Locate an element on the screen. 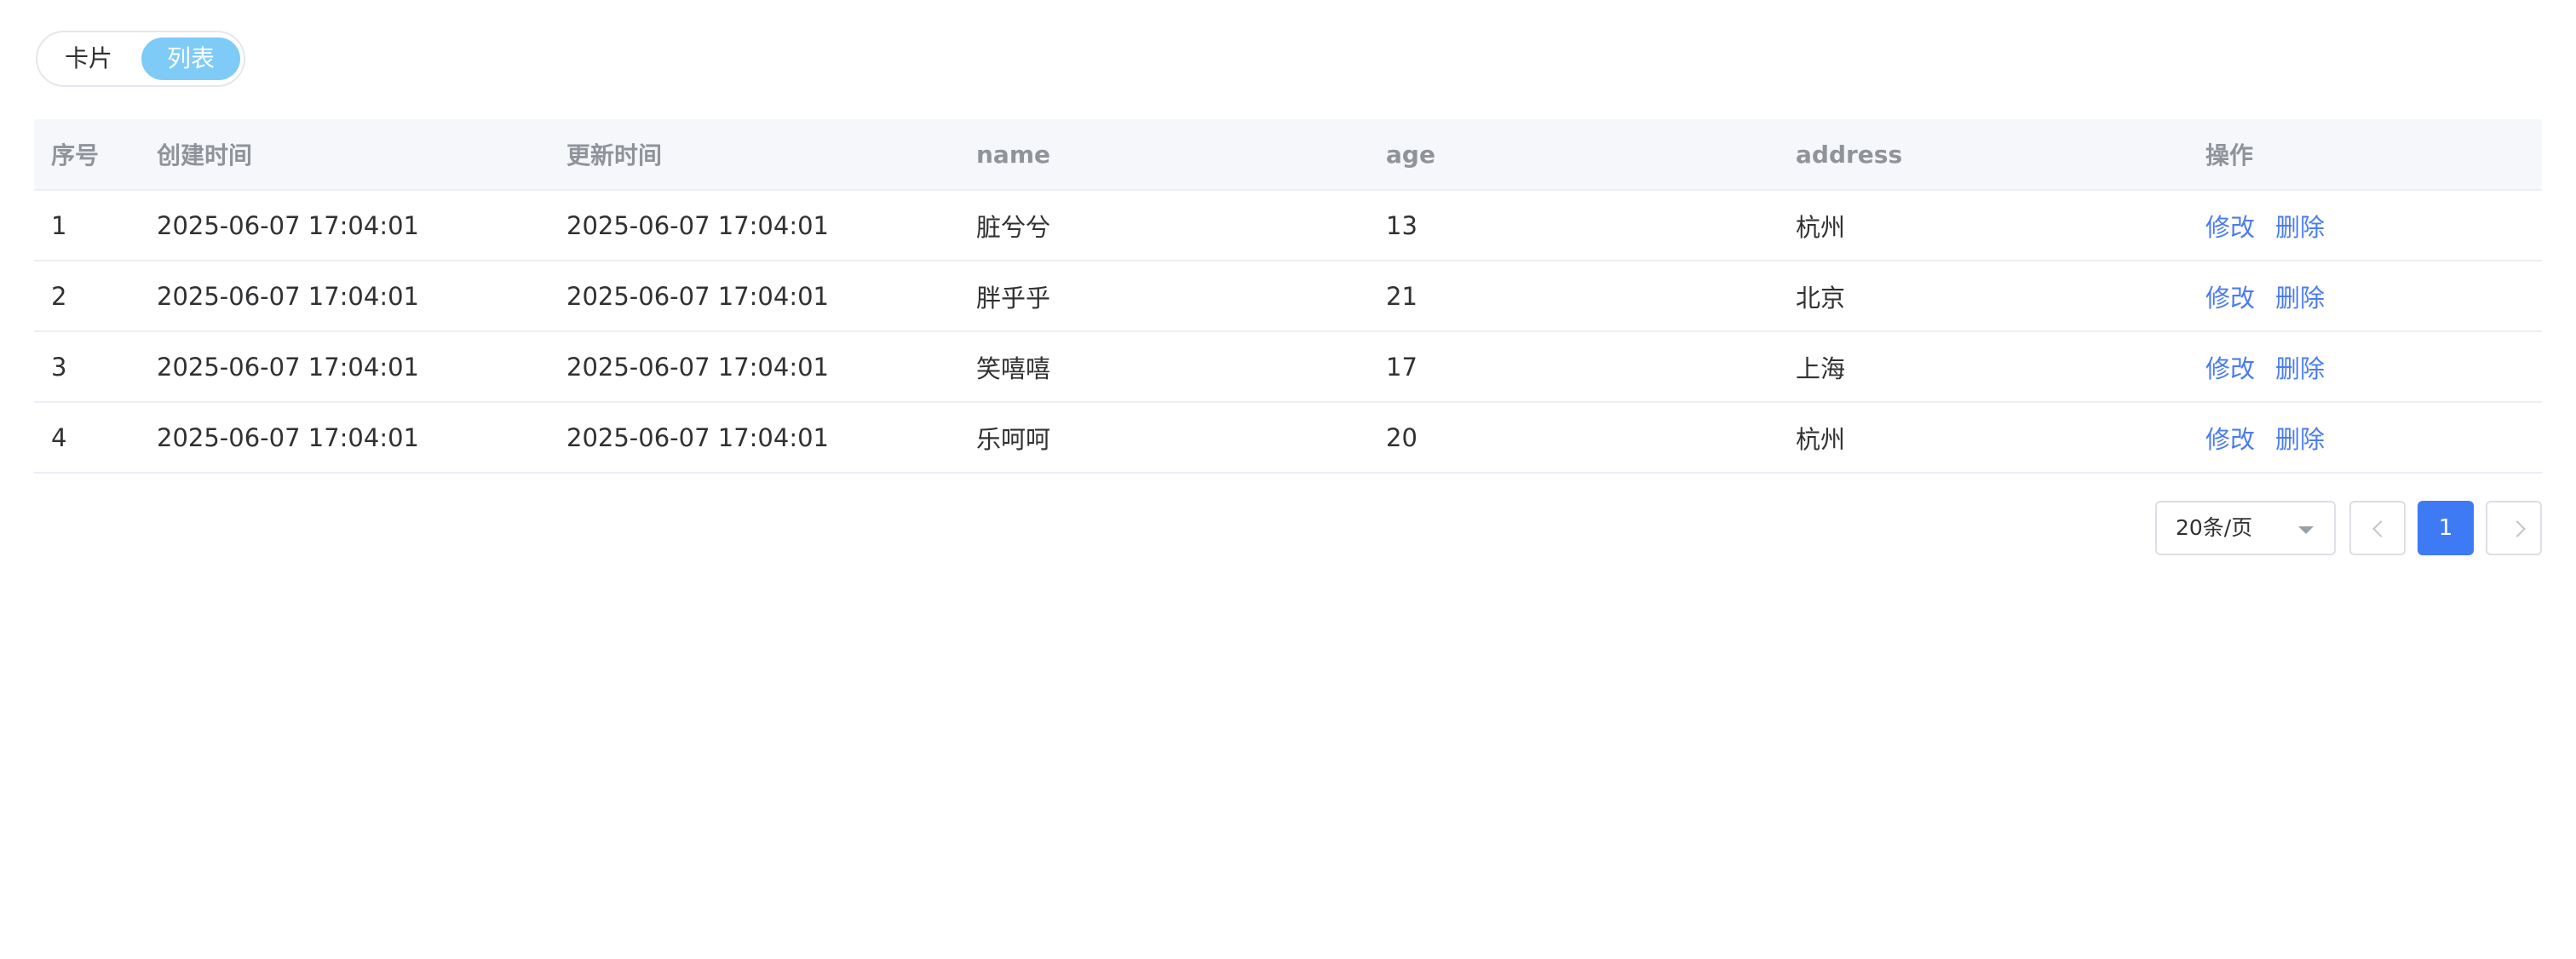 The height and width of the screenshot is (959, 2576). caret-down-icon is located at coordinates (2306, 530).